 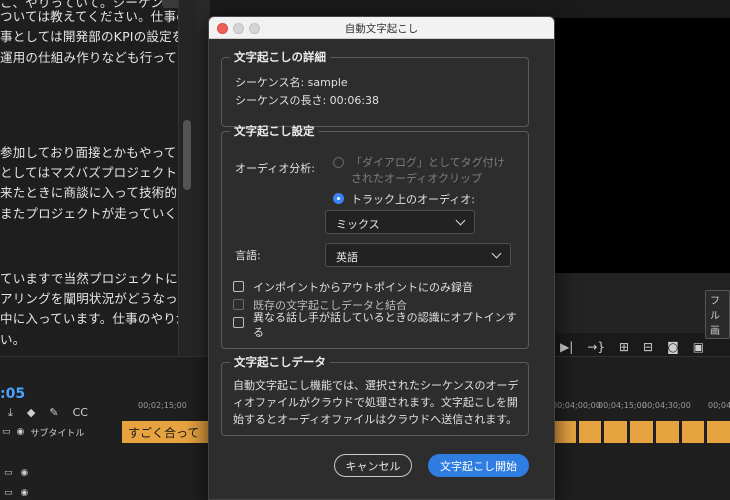 I want to click on speaker-recognition-label-1: 異なる話し手が話しているときの認識にオプトインす, so click(x=385, y=317).